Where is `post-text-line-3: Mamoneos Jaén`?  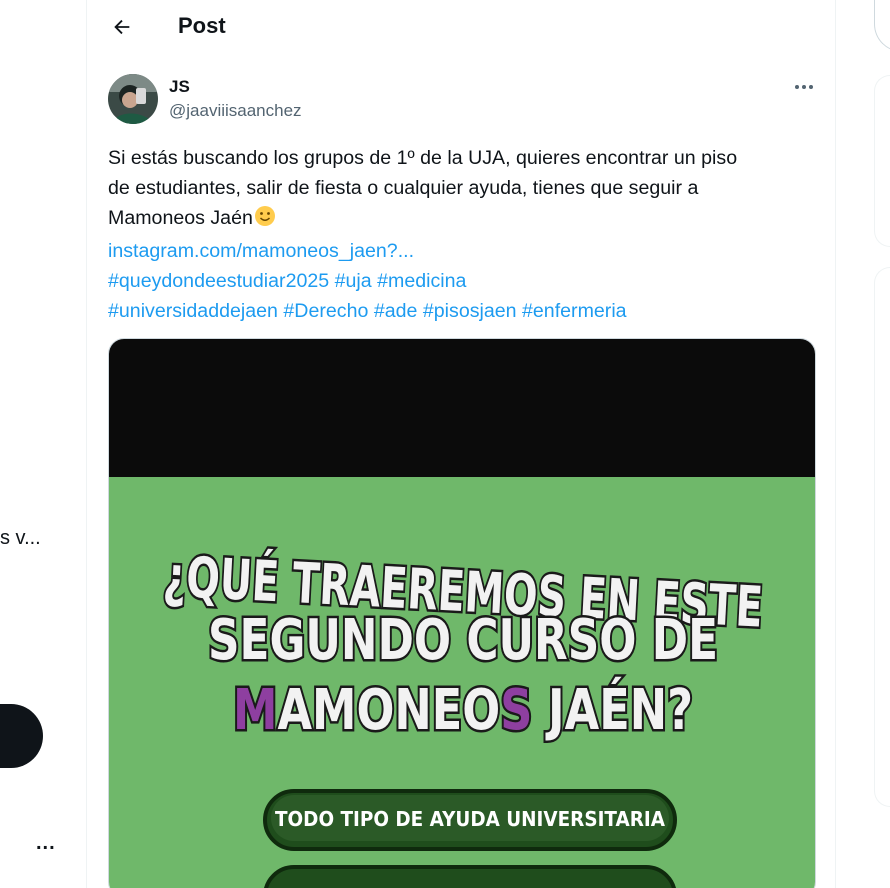 post-text-line-3: Mamoneos Jaén is located at coordinates (463, 219).